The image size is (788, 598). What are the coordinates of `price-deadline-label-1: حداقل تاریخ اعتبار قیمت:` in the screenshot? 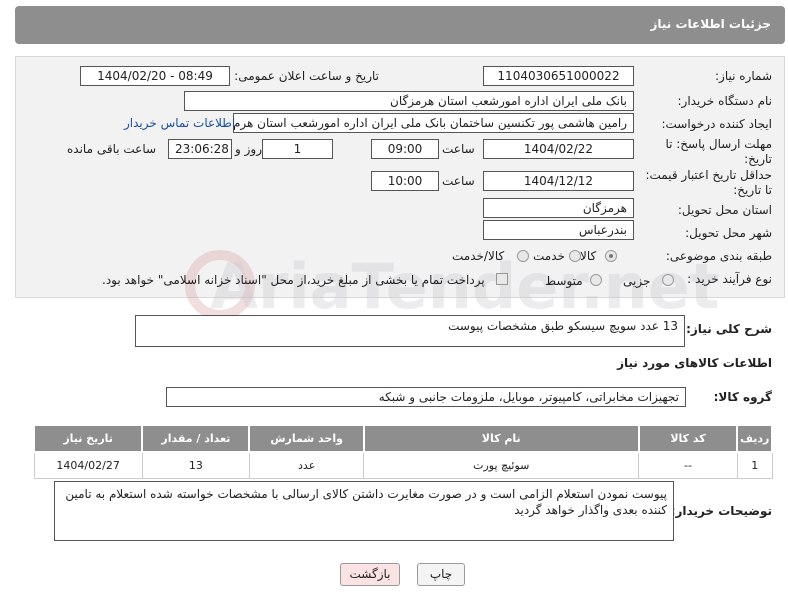 It's located at (708, 175).